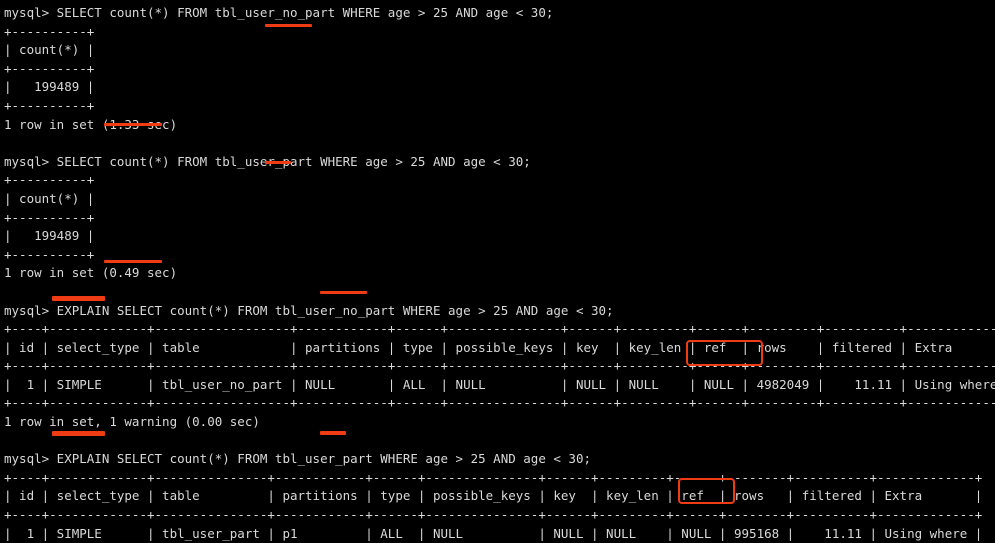 The width and height of the screenshot is (995, 543). Describe the element at coordinates (132, 422) in the screenshot. I see `status-line: 1 row in set, 1 warning (0.00 sec)` at that location.